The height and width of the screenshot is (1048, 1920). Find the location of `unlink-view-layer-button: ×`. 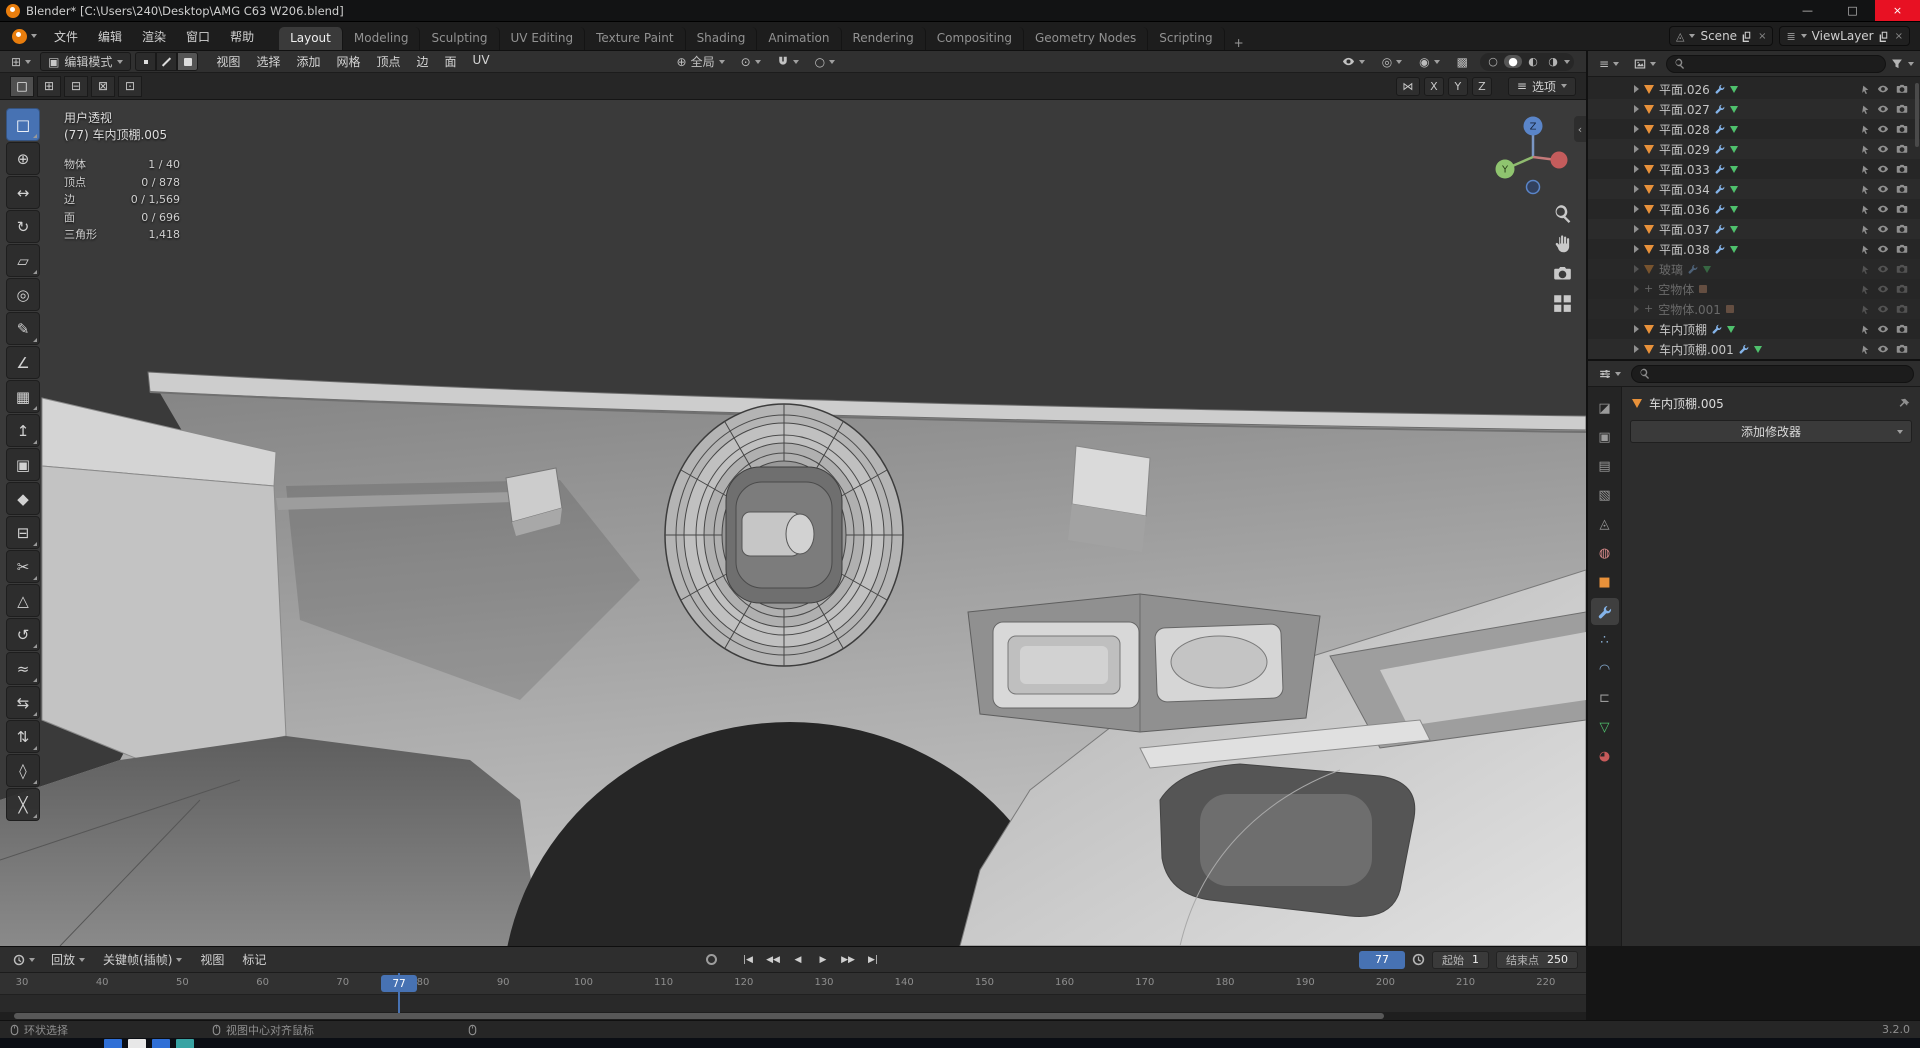

unlink-view-layer-button: × is located at coordinates (1899, 36).